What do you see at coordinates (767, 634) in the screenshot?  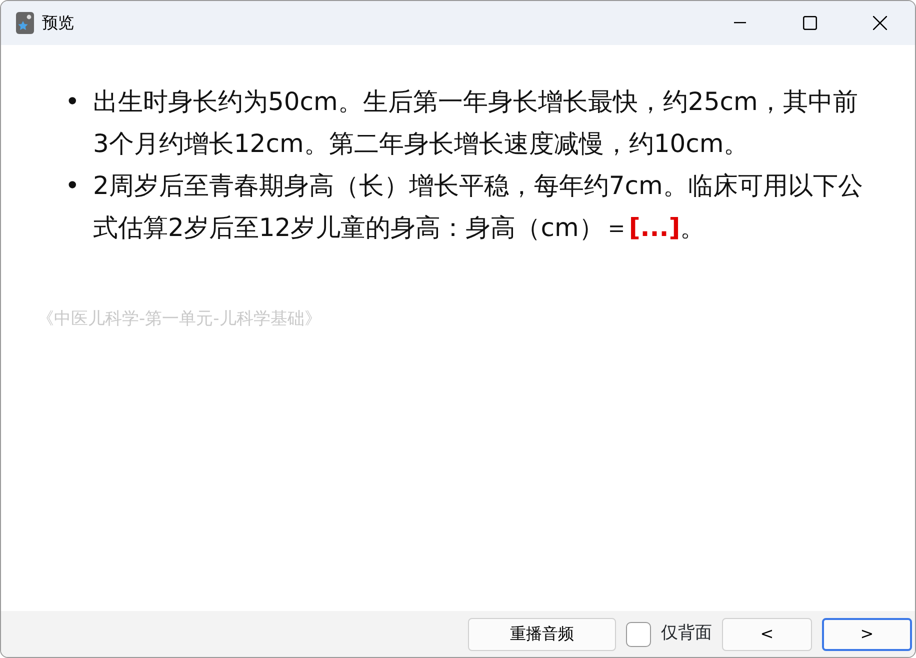 I see `previous-button: <` at bounding box center [767, 634].